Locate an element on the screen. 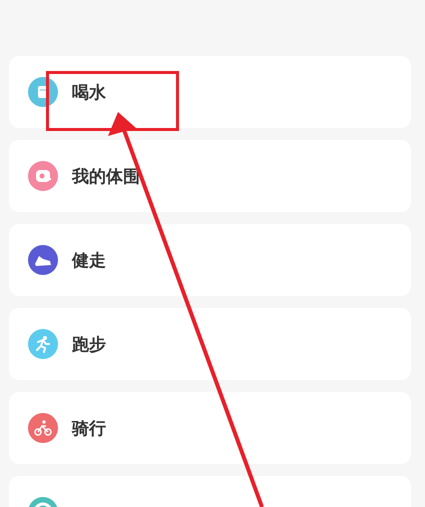  tool-label: 跑步 is located at coordinates (89, 345).